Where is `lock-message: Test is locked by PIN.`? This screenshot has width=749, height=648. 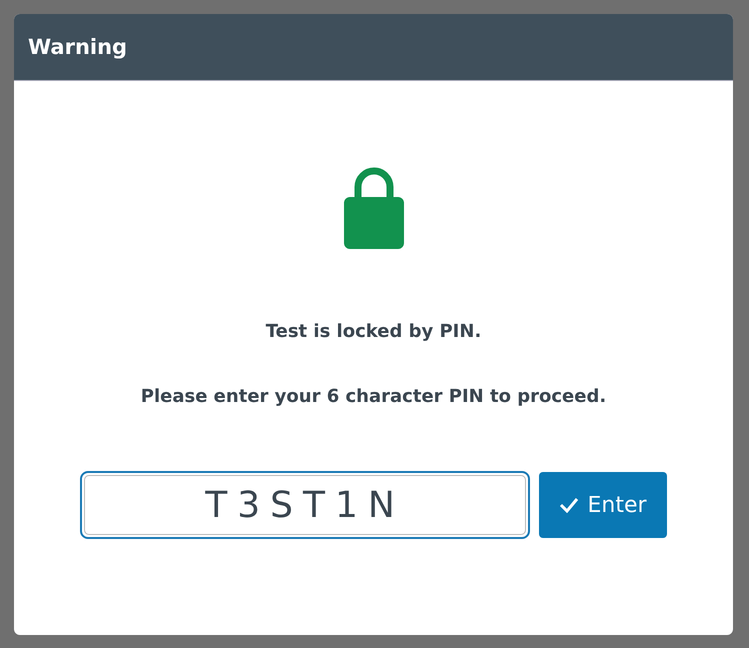
lock-message: Test is locked by PIN. is located at coordinates (374, 331).